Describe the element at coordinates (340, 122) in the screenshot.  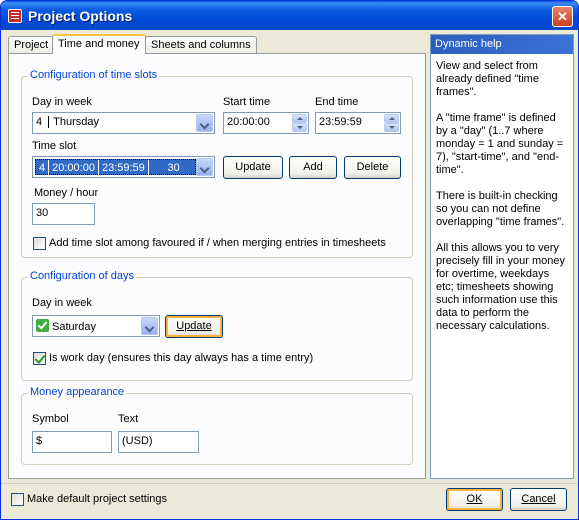
I see `end-time-value: 23:59:59` at that location.